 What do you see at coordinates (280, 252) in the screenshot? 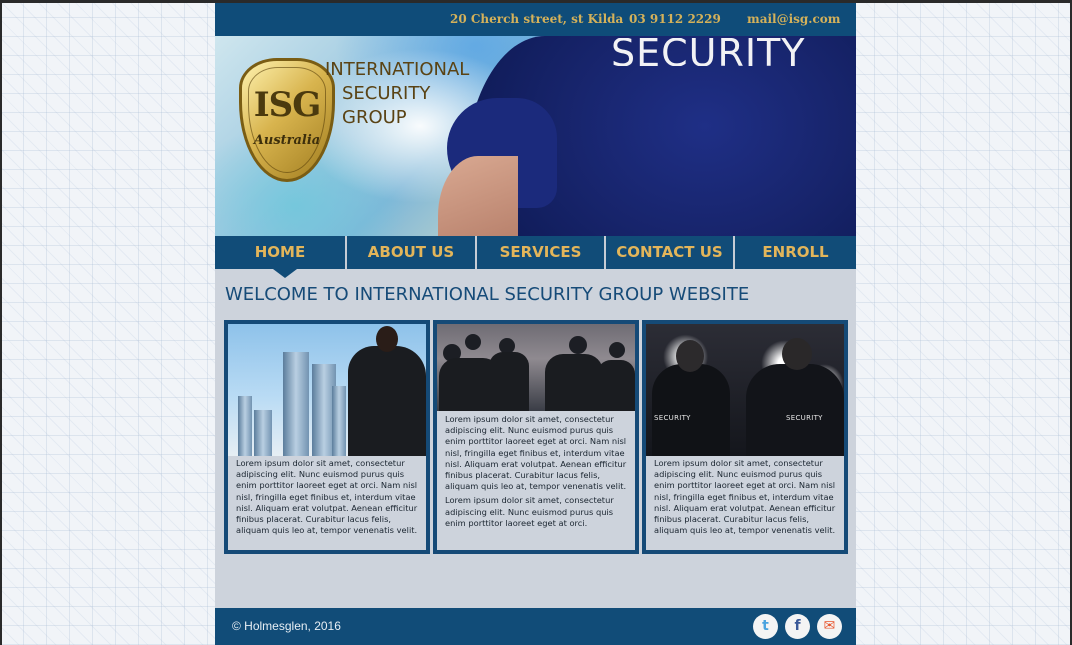
I see `nav-home: HOME` at bounding box center [280, 252].